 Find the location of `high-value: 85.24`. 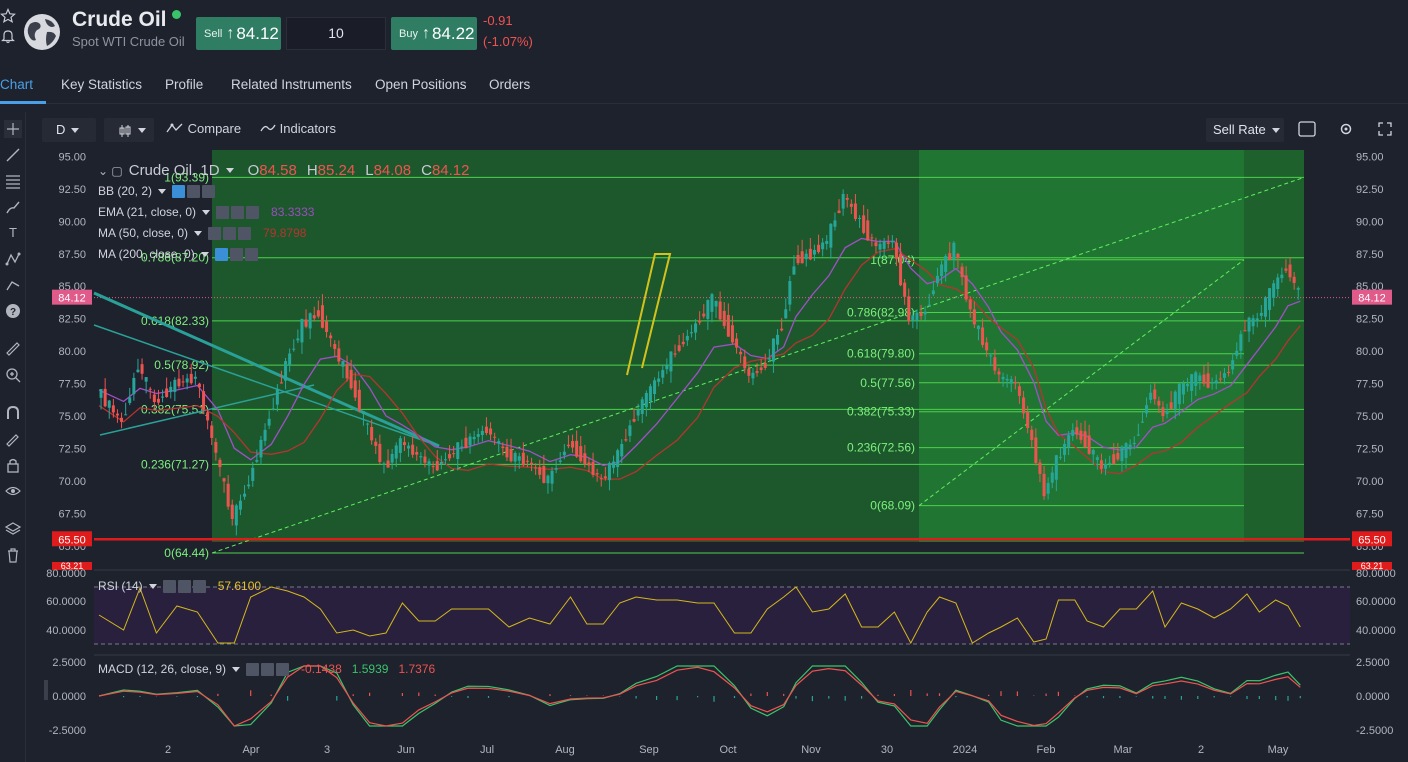

high-value: 85.24 is located at coordinates (336, 170).